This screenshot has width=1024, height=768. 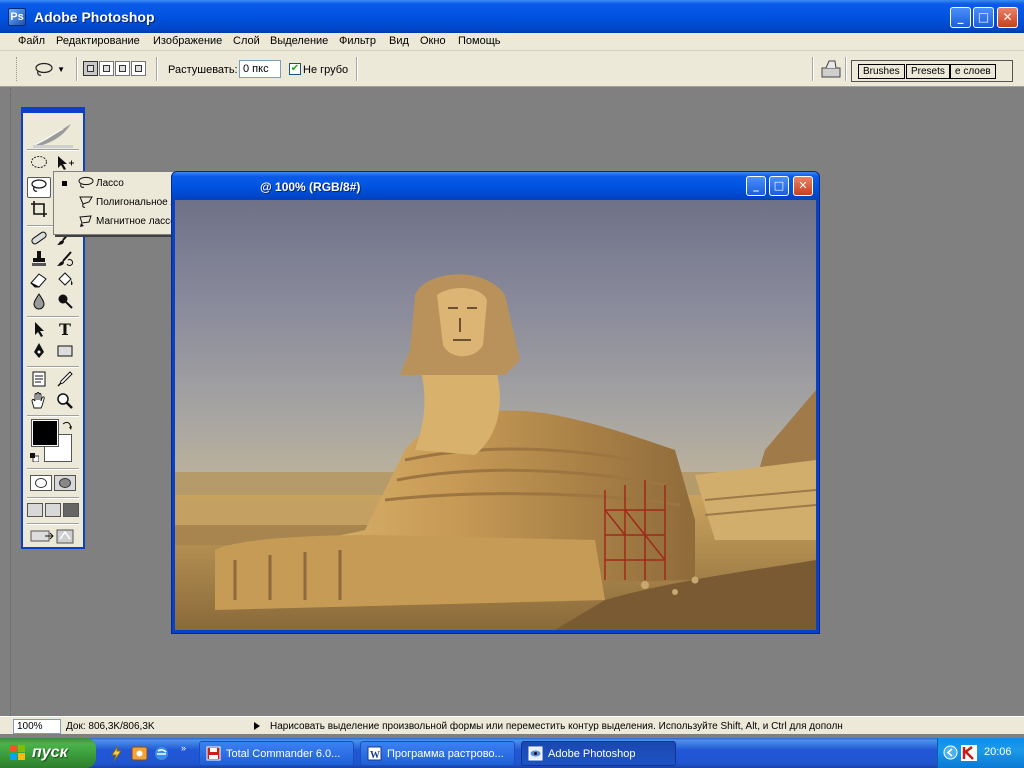 What do you see at coordinates (65, 352) in the screenshot?
I see `shape-tool` at bounding box center [65, 352].